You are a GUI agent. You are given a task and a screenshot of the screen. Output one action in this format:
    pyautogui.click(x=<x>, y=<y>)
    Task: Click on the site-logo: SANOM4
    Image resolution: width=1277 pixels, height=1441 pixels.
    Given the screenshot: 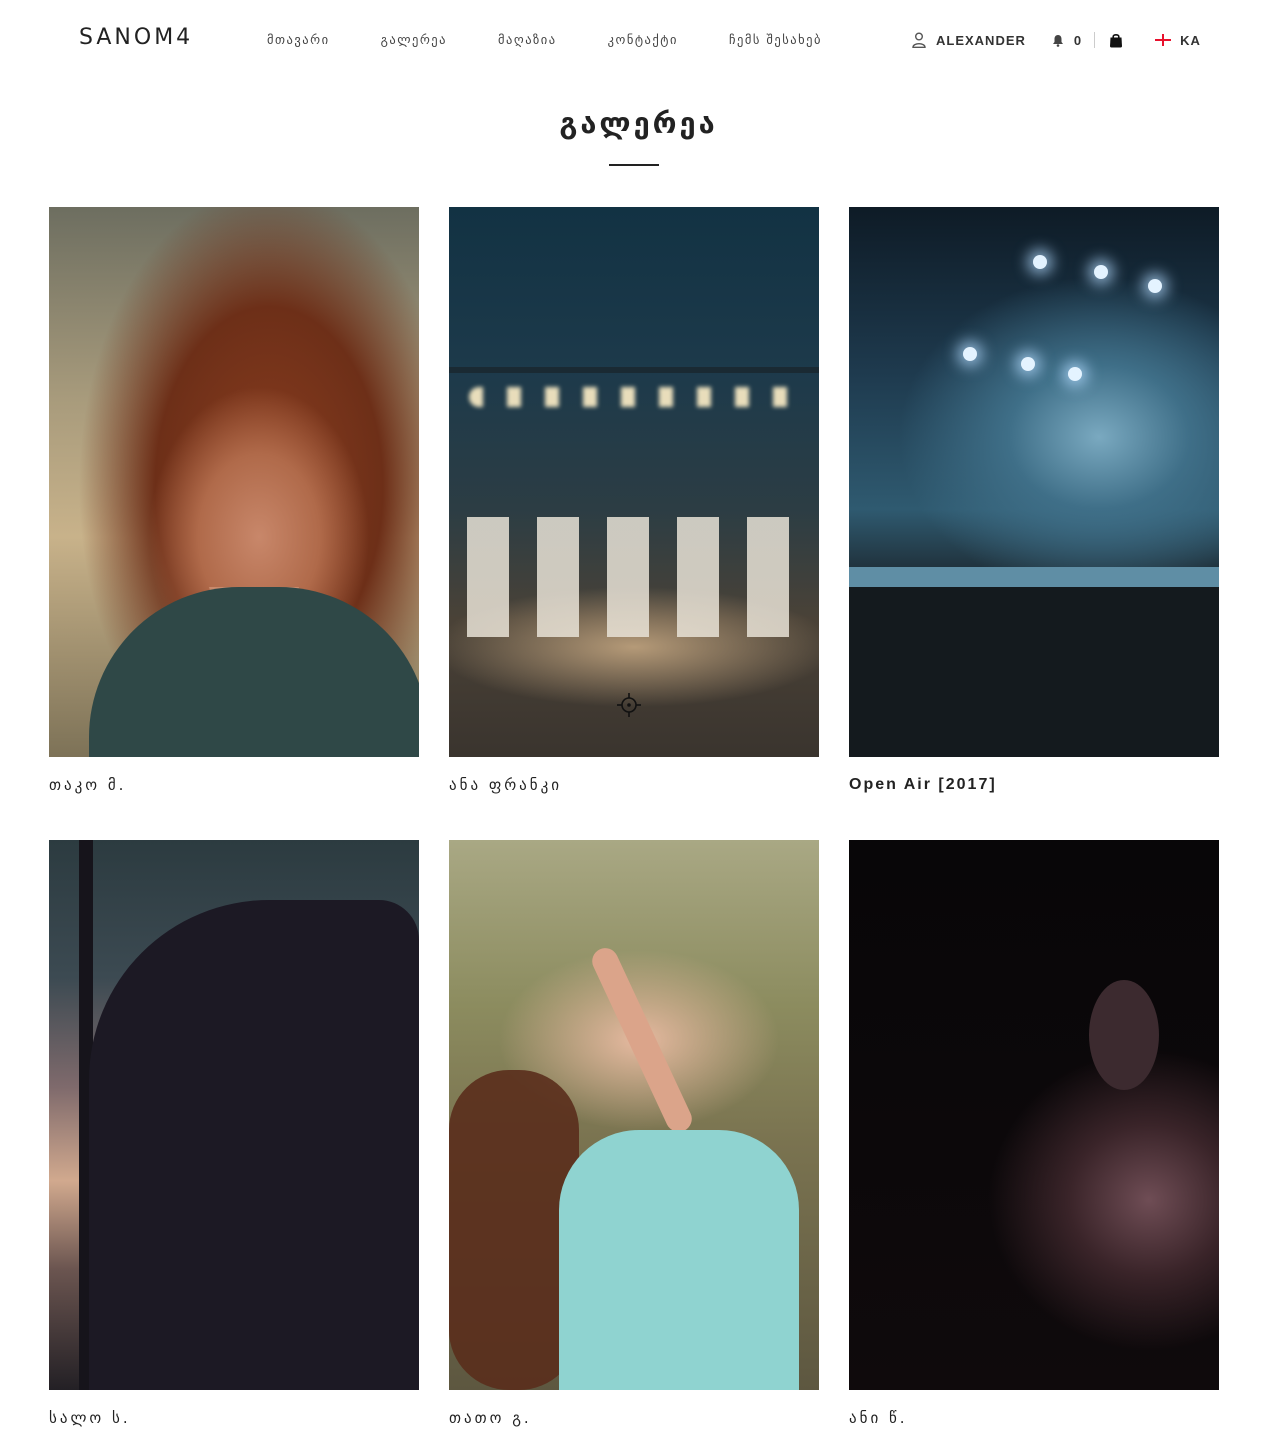 What is the action you would take?
    pyautogui.click(x=136, y=37)
    